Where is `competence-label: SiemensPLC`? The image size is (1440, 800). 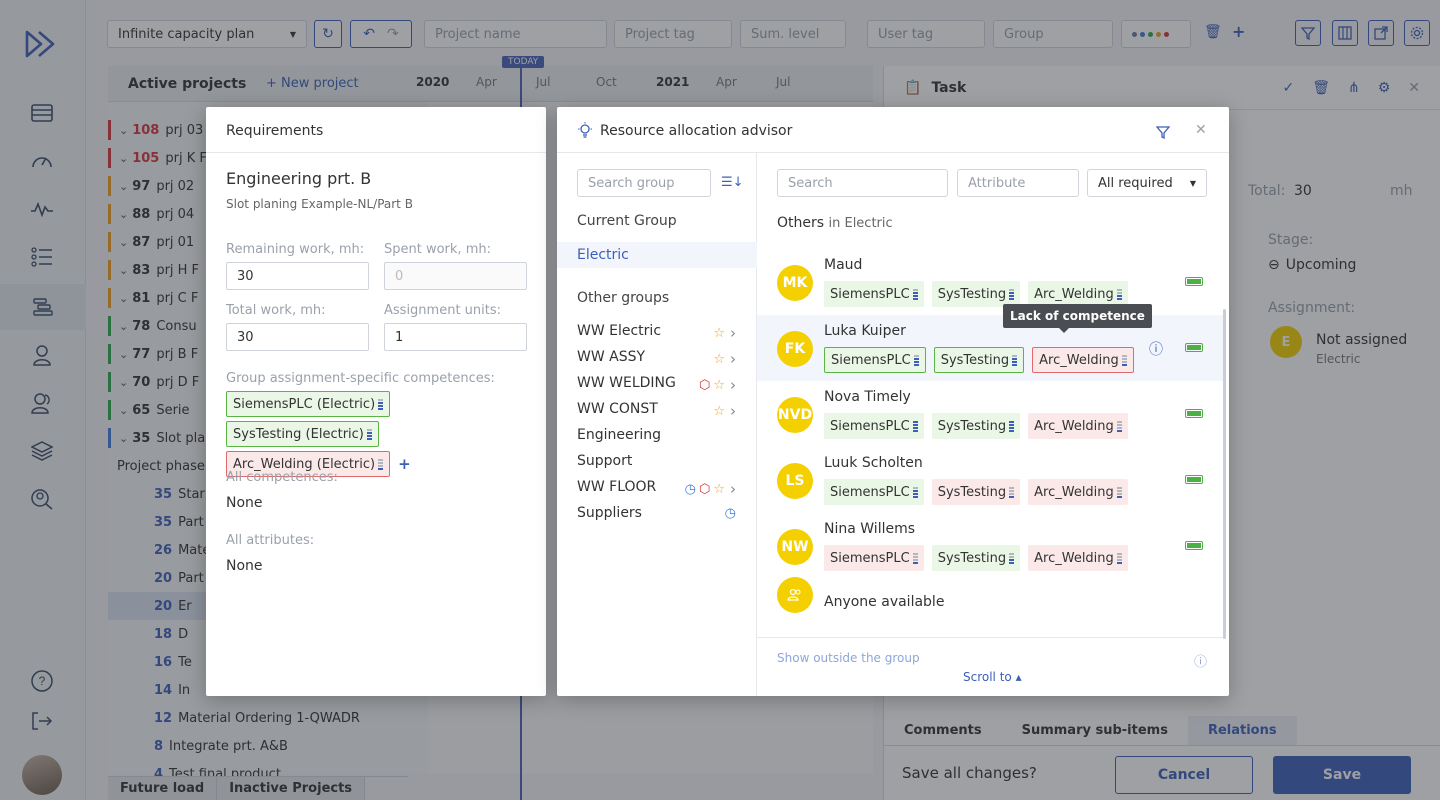
competence-label: SiemensPLC is located at coordinates (870, 294).